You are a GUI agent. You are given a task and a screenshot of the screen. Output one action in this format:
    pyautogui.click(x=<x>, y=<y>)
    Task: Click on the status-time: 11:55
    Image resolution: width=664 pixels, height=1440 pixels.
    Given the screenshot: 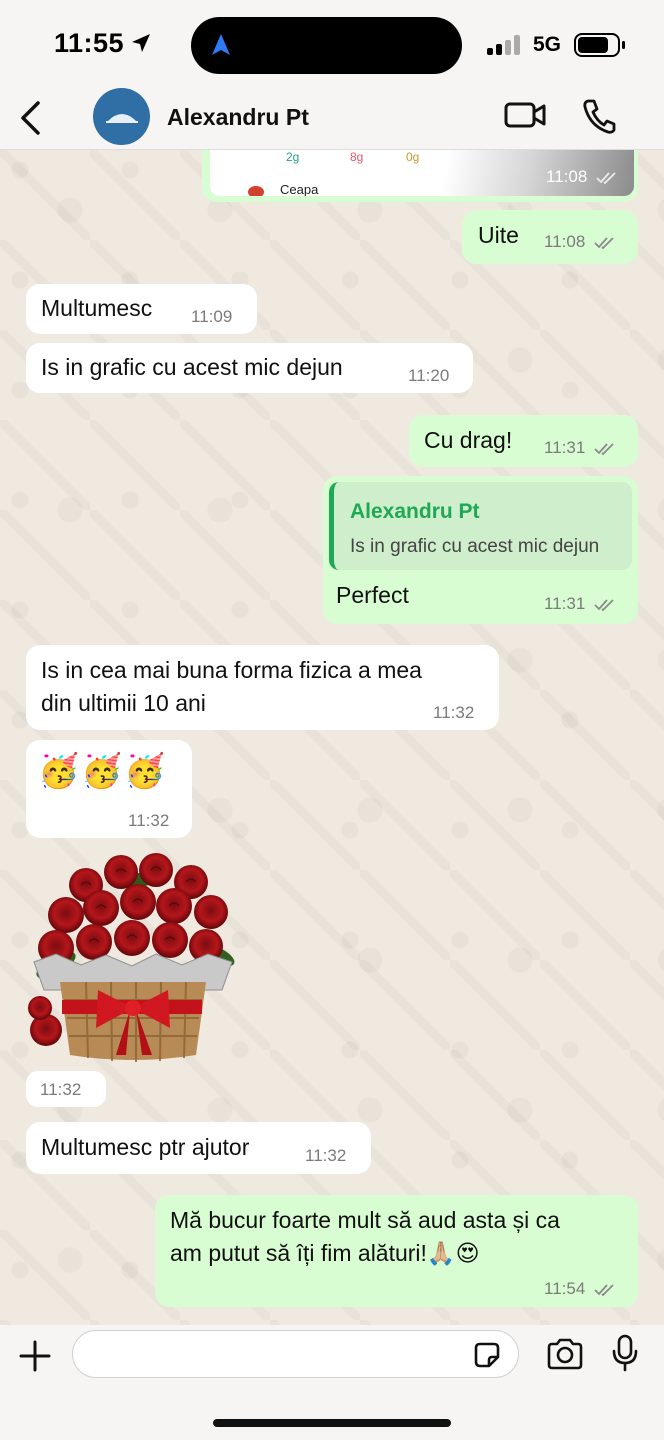 What is the action you would take?
    pyautogui.click(x=89, y=43)
    